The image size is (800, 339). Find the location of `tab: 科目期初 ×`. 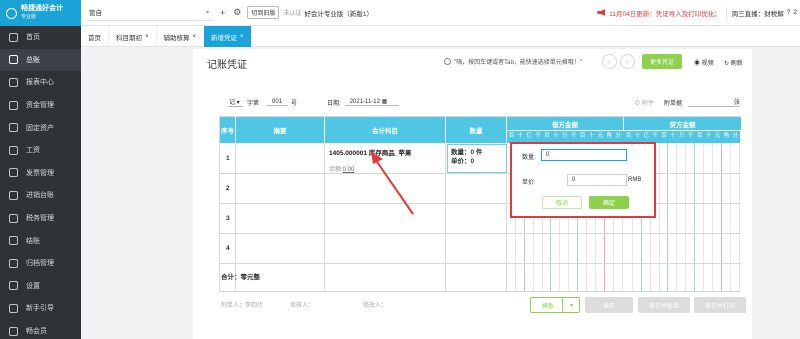

tab: 科目期初 × is located at coordinates (133, 36).